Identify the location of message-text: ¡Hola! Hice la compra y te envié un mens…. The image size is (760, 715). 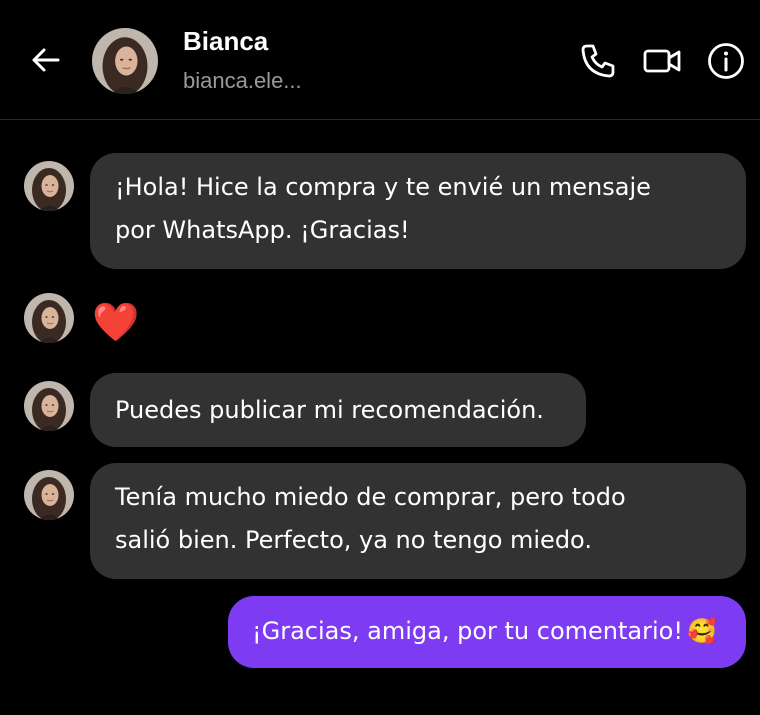
(383, 187).